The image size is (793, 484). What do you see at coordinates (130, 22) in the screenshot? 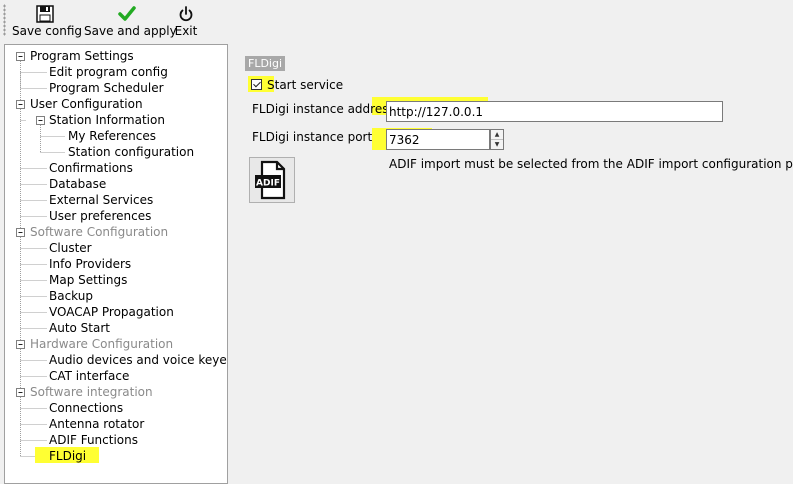
I see `save-and-apply-button: Save and apply` at bounding box center [130, 22].